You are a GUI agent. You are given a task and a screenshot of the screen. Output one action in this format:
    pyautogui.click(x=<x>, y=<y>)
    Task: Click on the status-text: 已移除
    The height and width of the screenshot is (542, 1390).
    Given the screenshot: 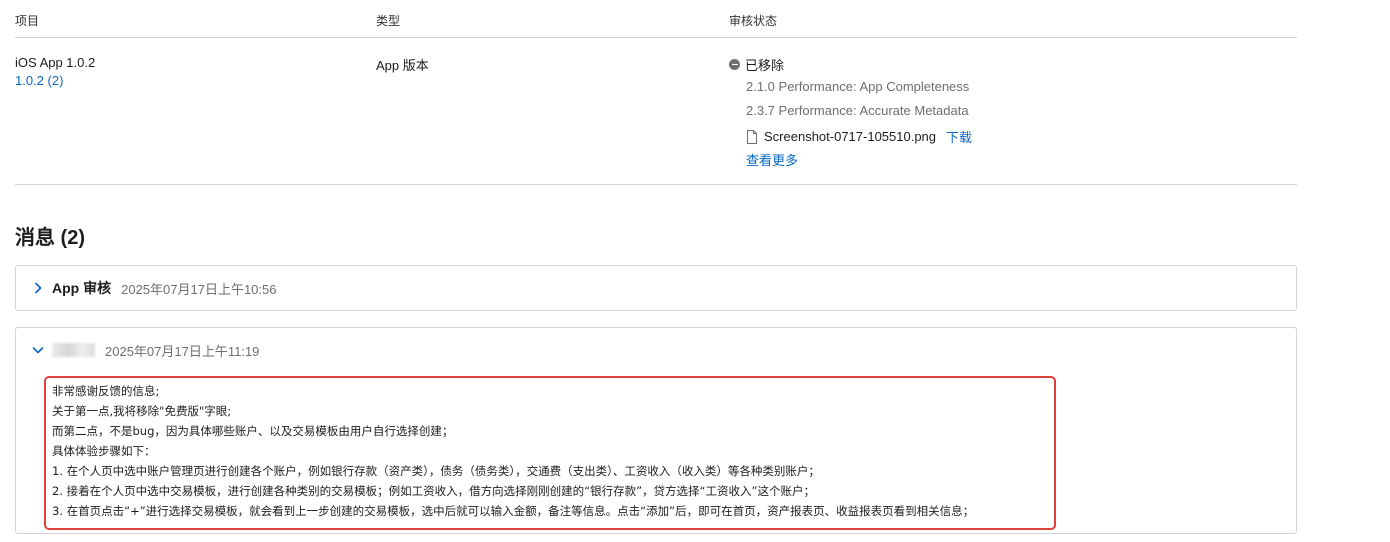 What is the action you would take?
    pyautogui.click(x=765, y=65)
    